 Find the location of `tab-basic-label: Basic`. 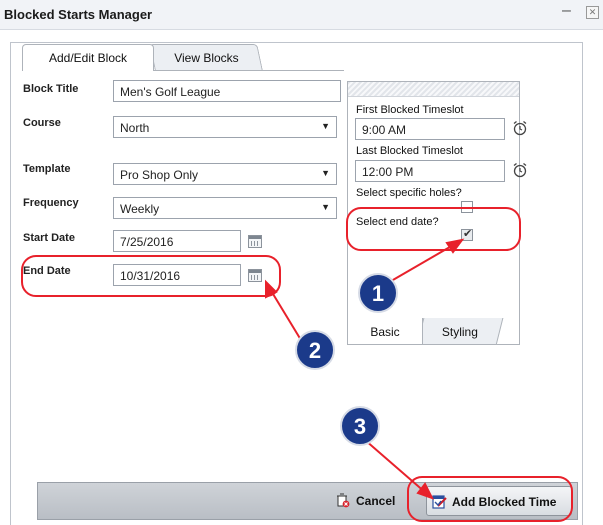

tab-basic-label: Basic is located at coordinates (385, 332).